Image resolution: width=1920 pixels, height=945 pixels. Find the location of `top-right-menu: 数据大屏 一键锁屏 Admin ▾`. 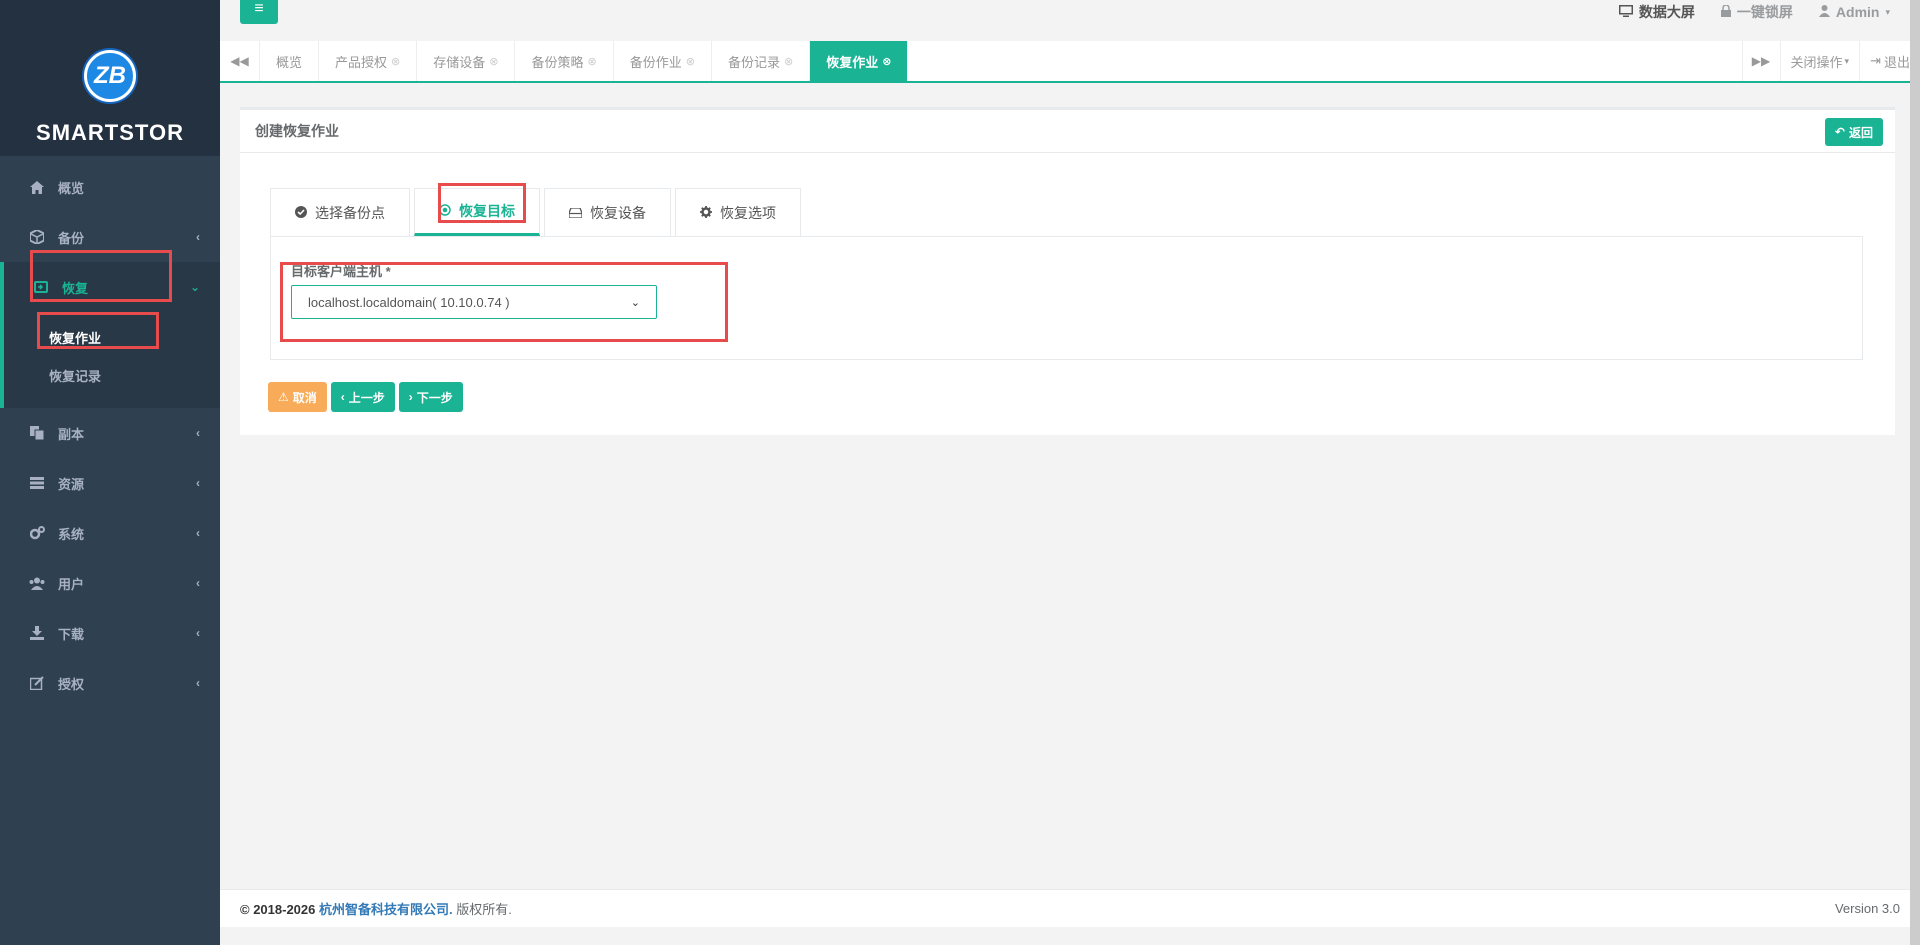

top-right-menu: 数据大屏 一键锁屏 Admin ▾ is located at coordinates (1754, 12).